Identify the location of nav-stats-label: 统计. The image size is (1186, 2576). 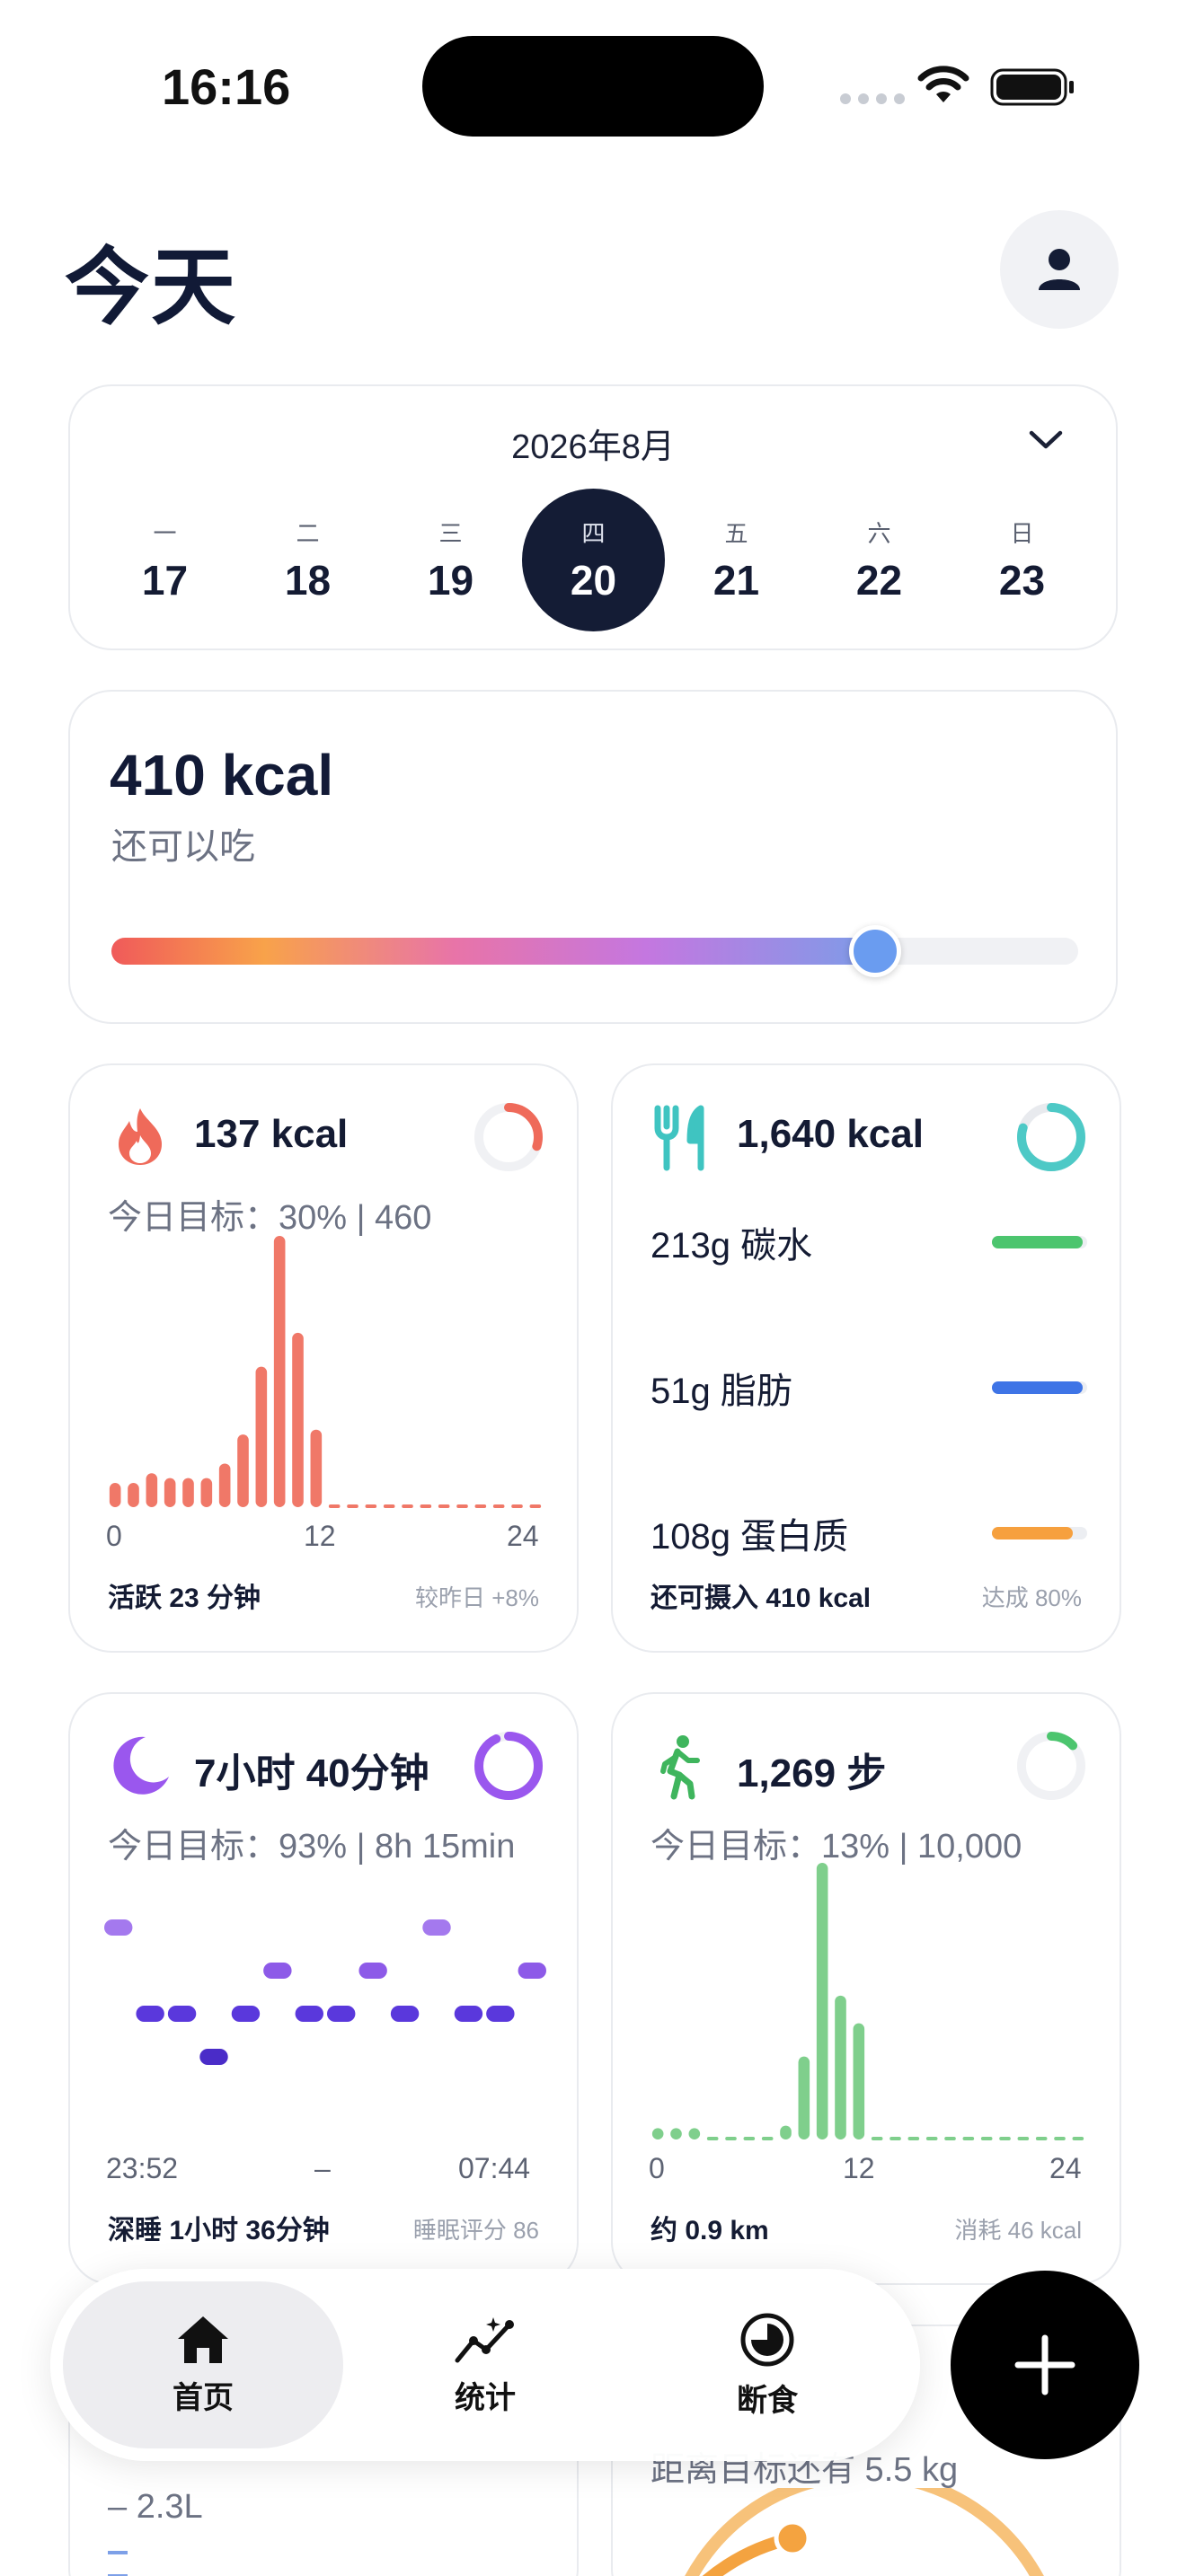
(485, 2397).